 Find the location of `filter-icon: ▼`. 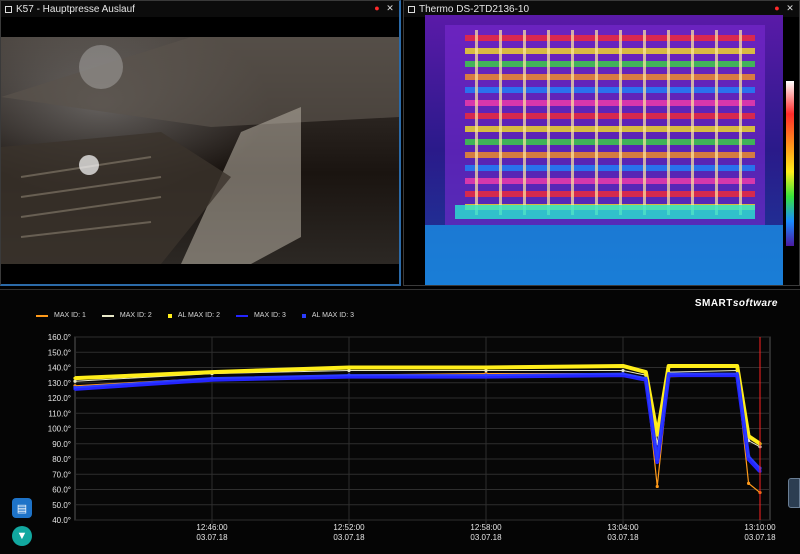

filter-icon: ▼ is located at coordinates (22, 536).